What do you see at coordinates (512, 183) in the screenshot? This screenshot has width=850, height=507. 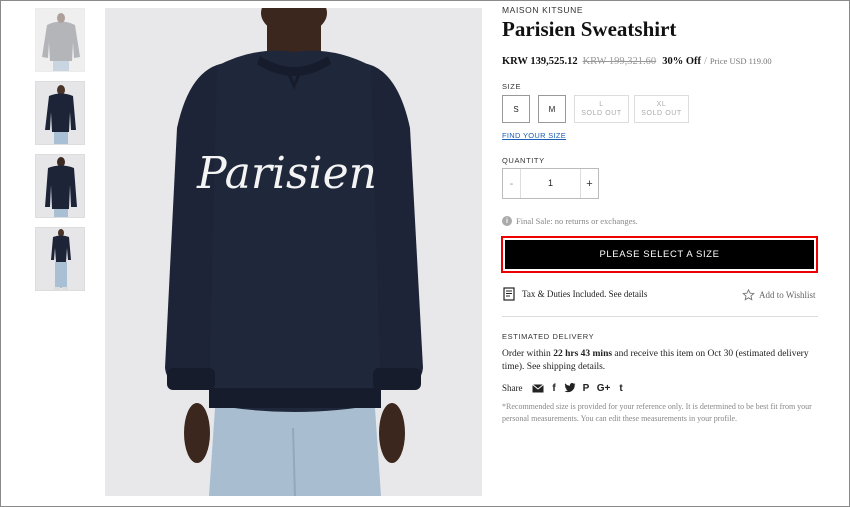 I see `quantity-decrease-button: -` at bounding box center [512, 183].